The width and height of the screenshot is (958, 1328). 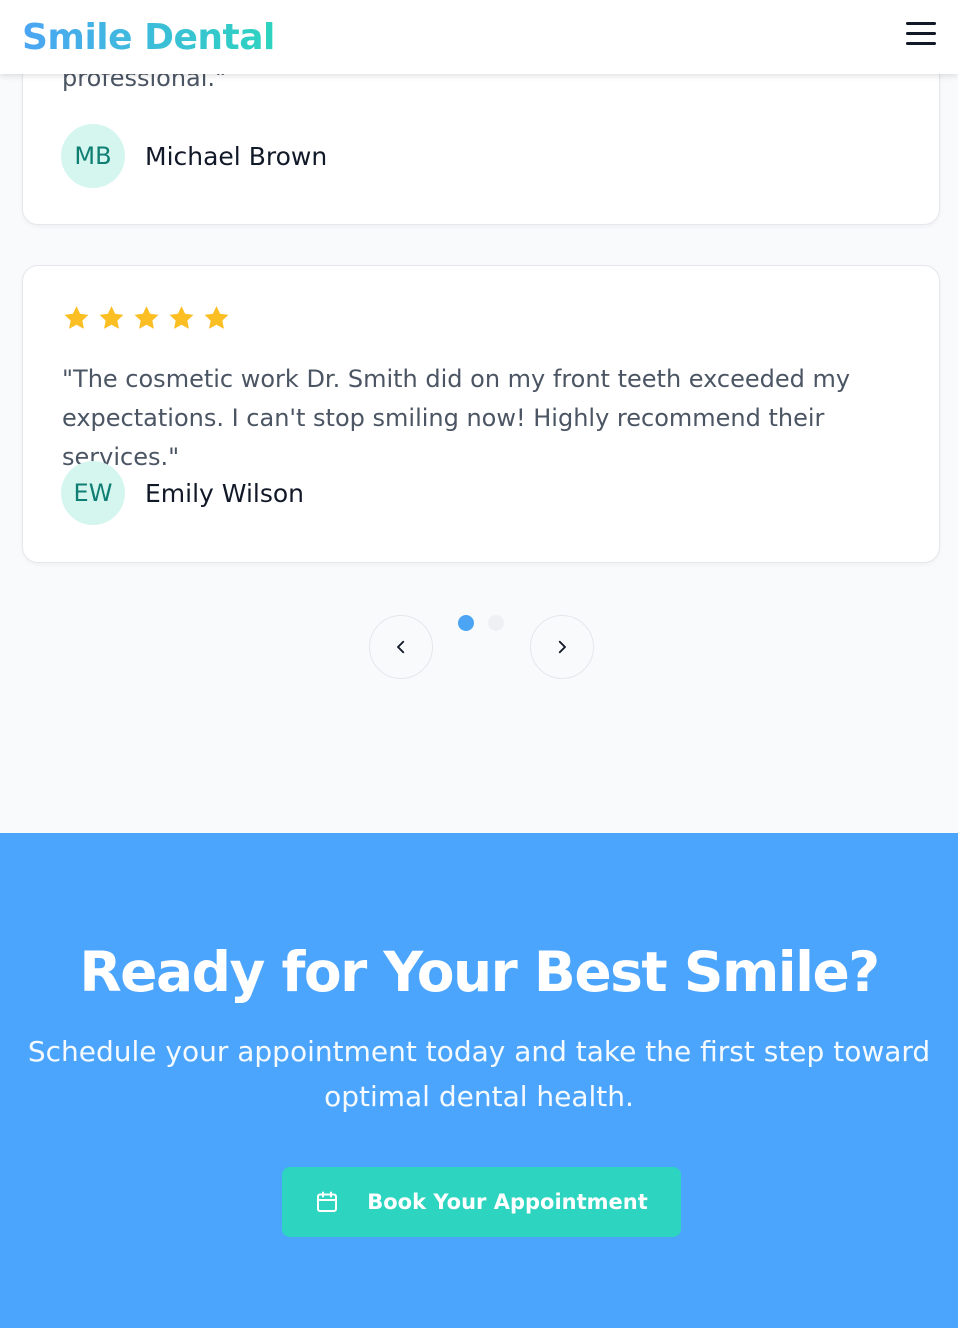 I want to click on testimonial-author: MB Michael Brown, so click(x=194, y=156).